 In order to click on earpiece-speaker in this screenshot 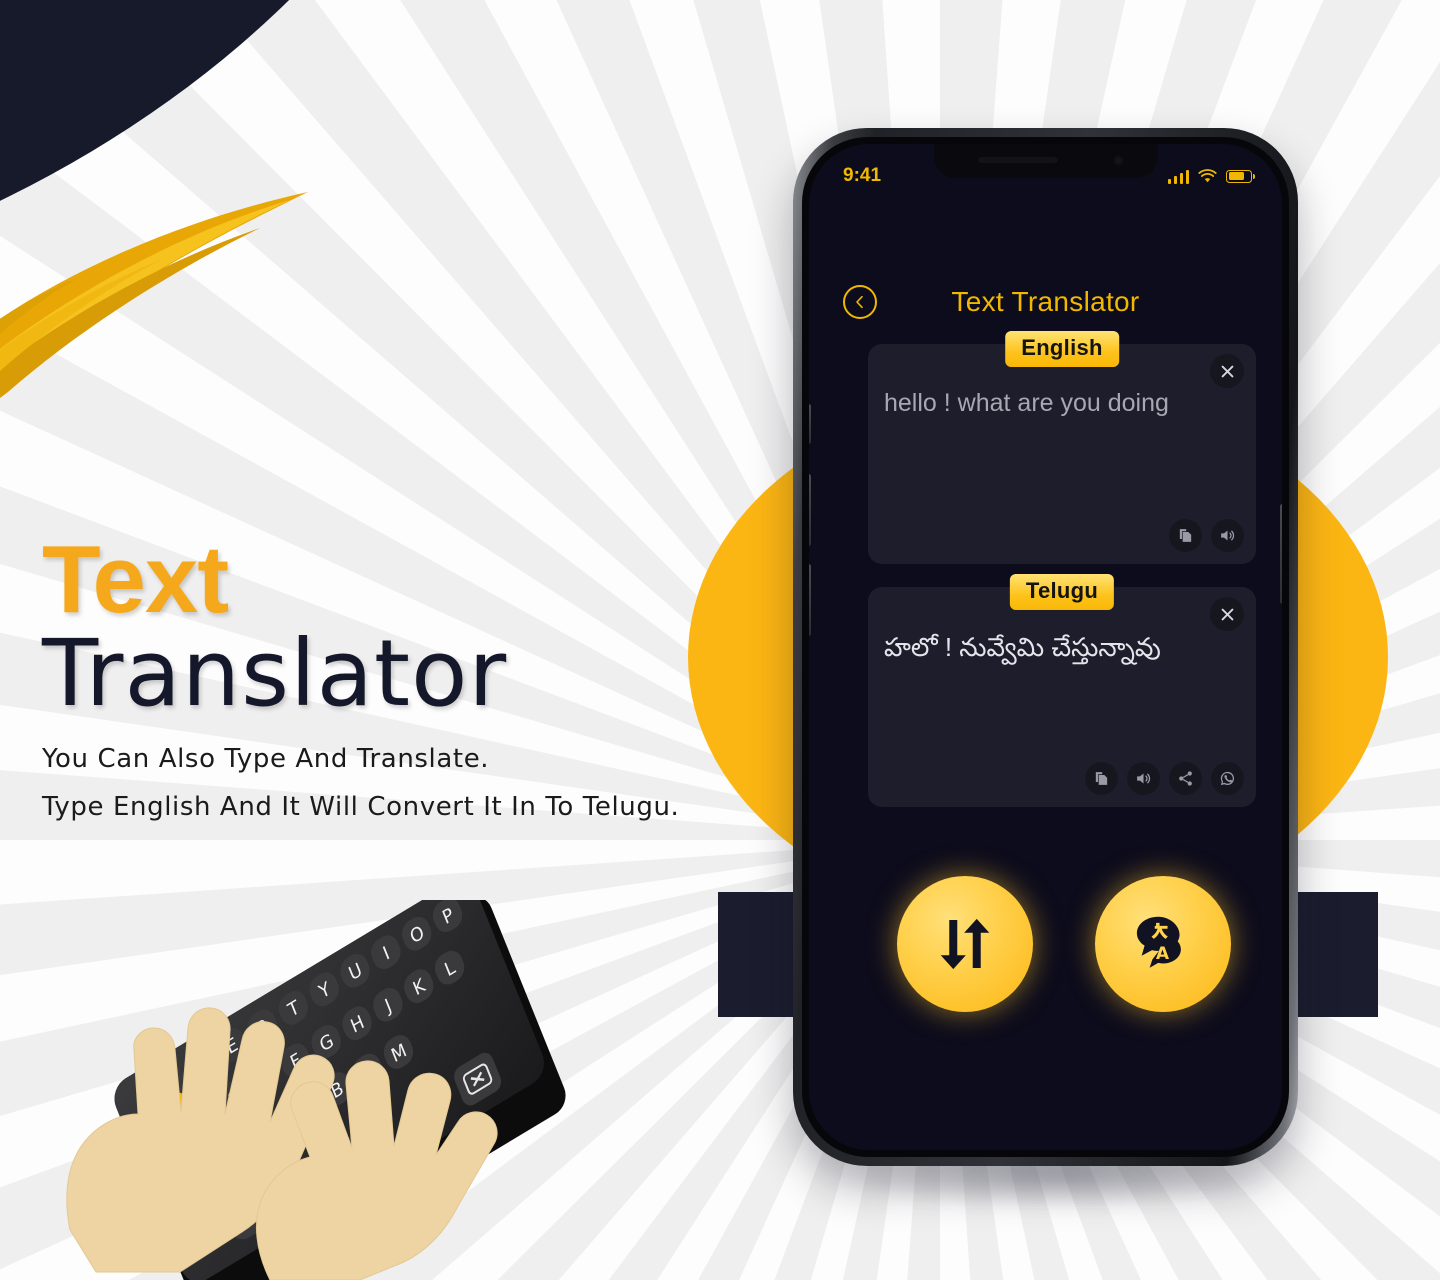, I will do `click(1017, 160)`.